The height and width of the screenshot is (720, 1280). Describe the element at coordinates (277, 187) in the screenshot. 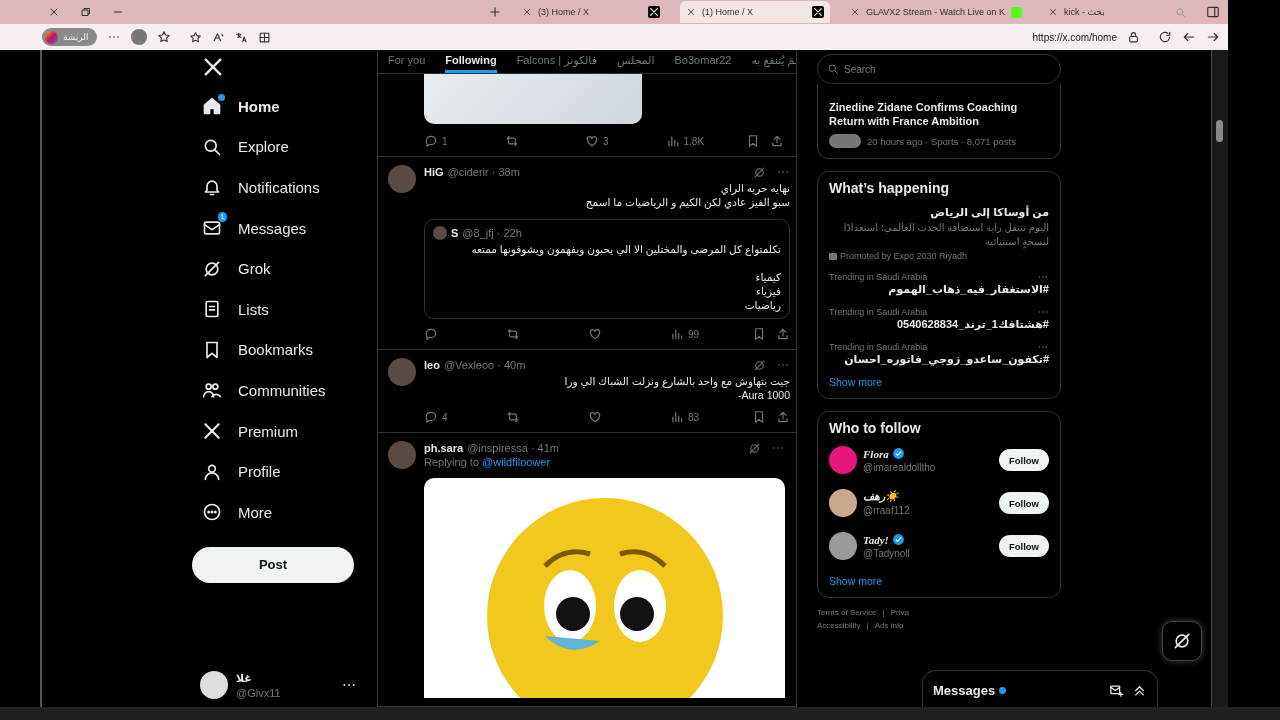

I see `nav-item: Notifications` at that location.